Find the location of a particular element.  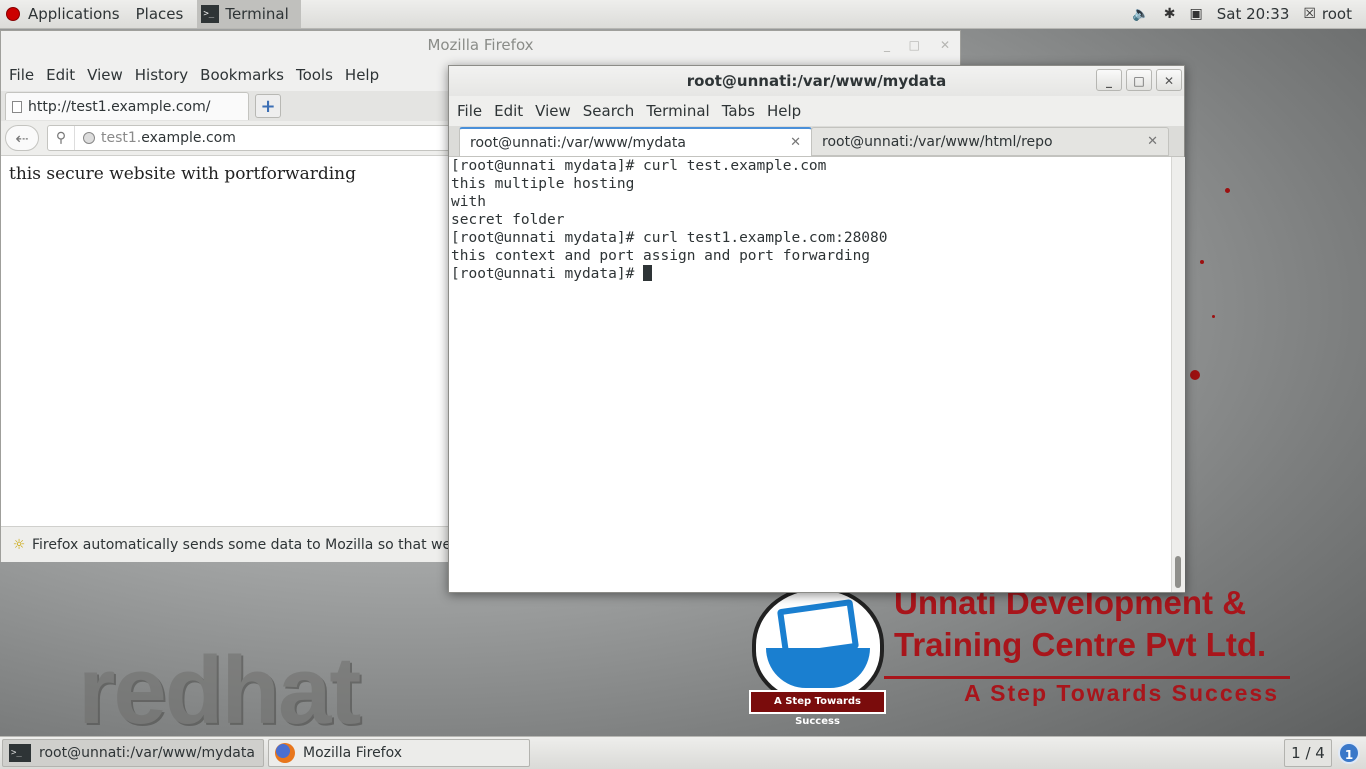

url-subdomain: test1. is located at coordinates (121, 138).